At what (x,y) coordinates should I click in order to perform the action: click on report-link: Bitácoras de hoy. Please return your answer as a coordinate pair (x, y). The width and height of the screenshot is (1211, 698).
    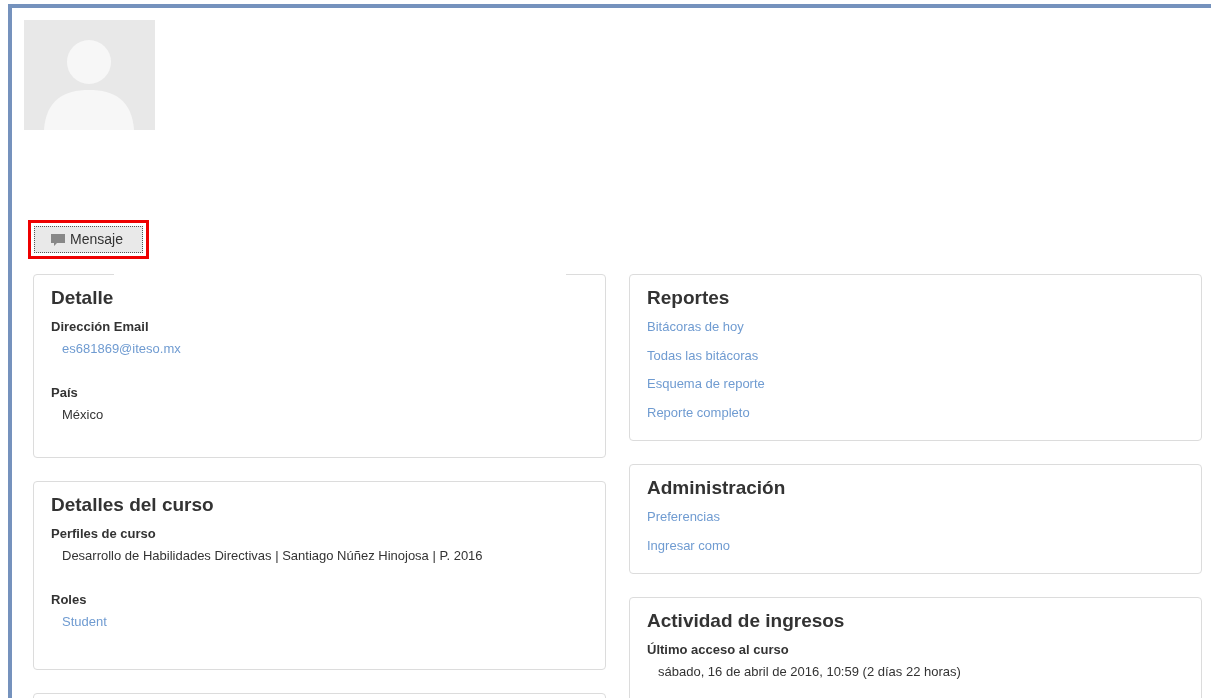
    Looking at the image, I should click on (695, 327).